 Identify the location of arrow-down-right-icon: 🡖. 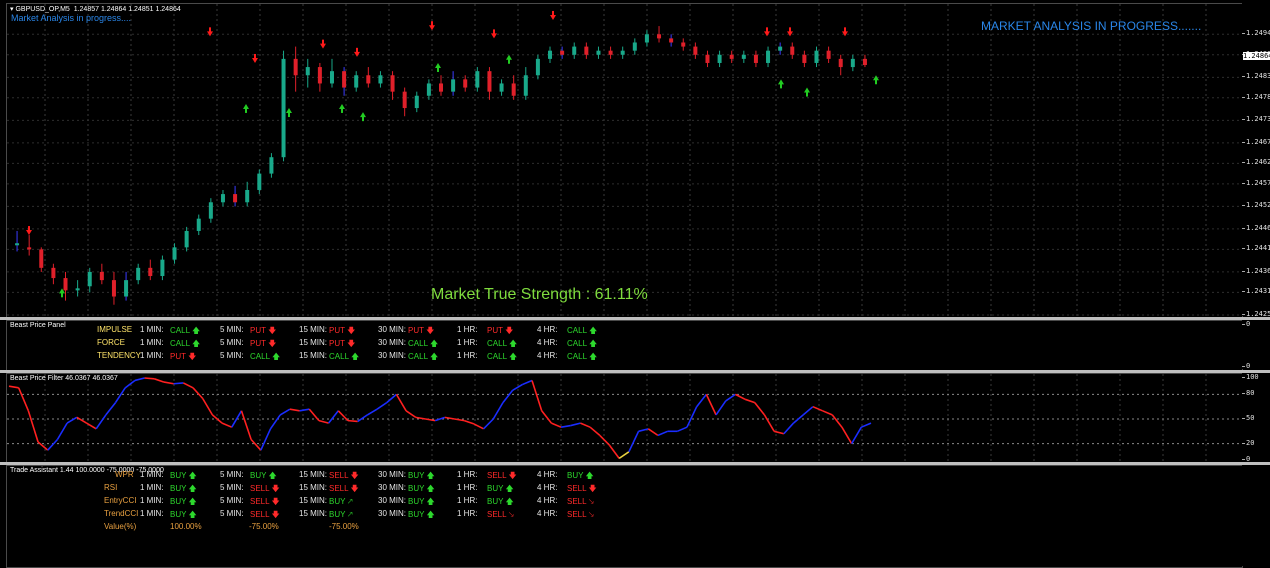
(590, 501).